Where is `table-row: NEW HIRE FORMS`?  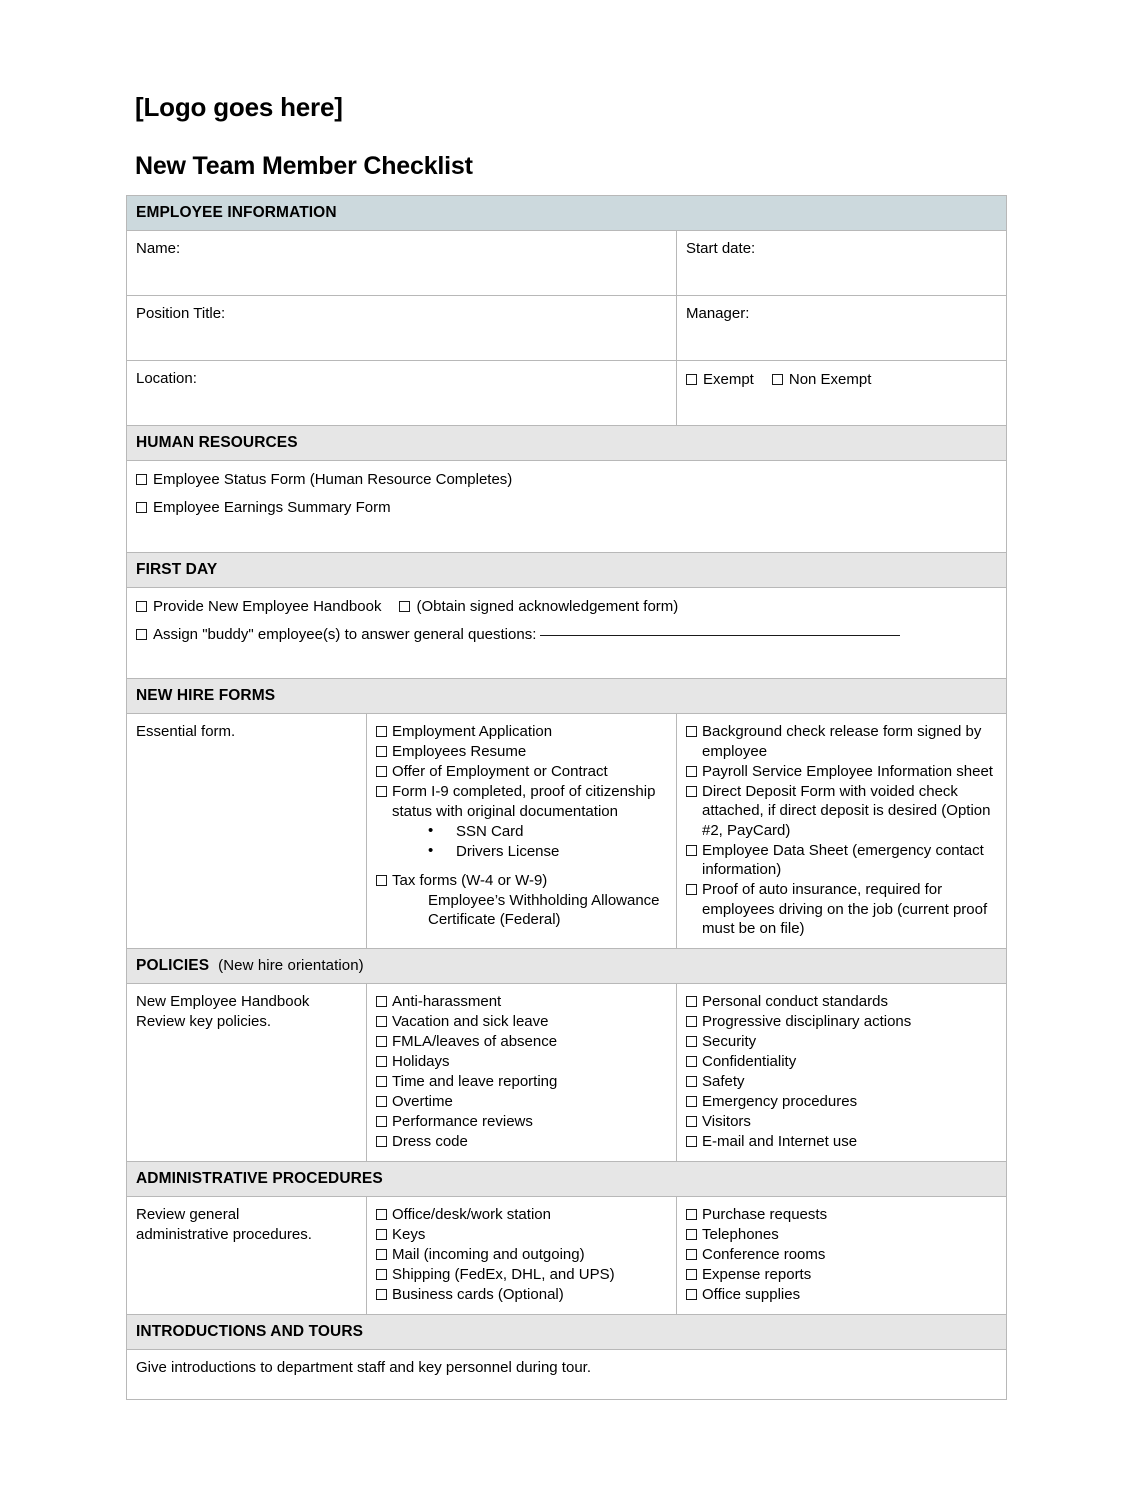 table-row: NEW HIRE FORMS is located at coordinates (566, 696).